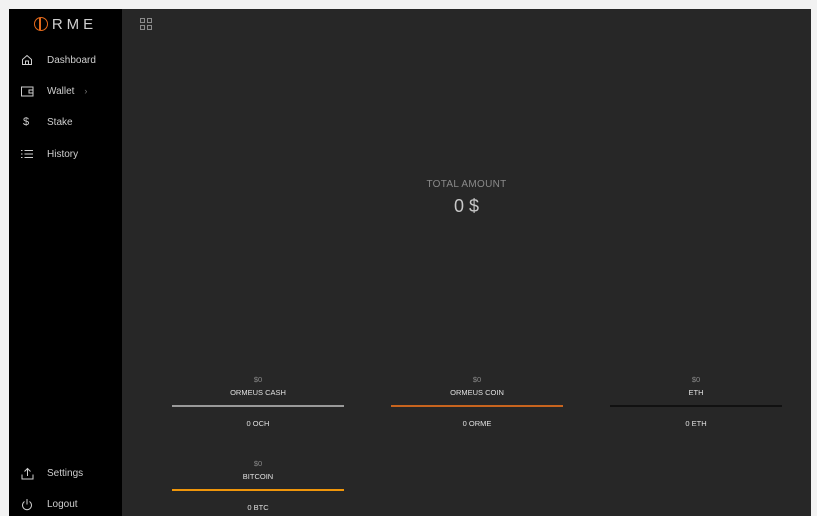 The width and height of the screenshot is (817, 516). I want to click on sidebar-item-dashboard: Dashboard, so click(65, 60).